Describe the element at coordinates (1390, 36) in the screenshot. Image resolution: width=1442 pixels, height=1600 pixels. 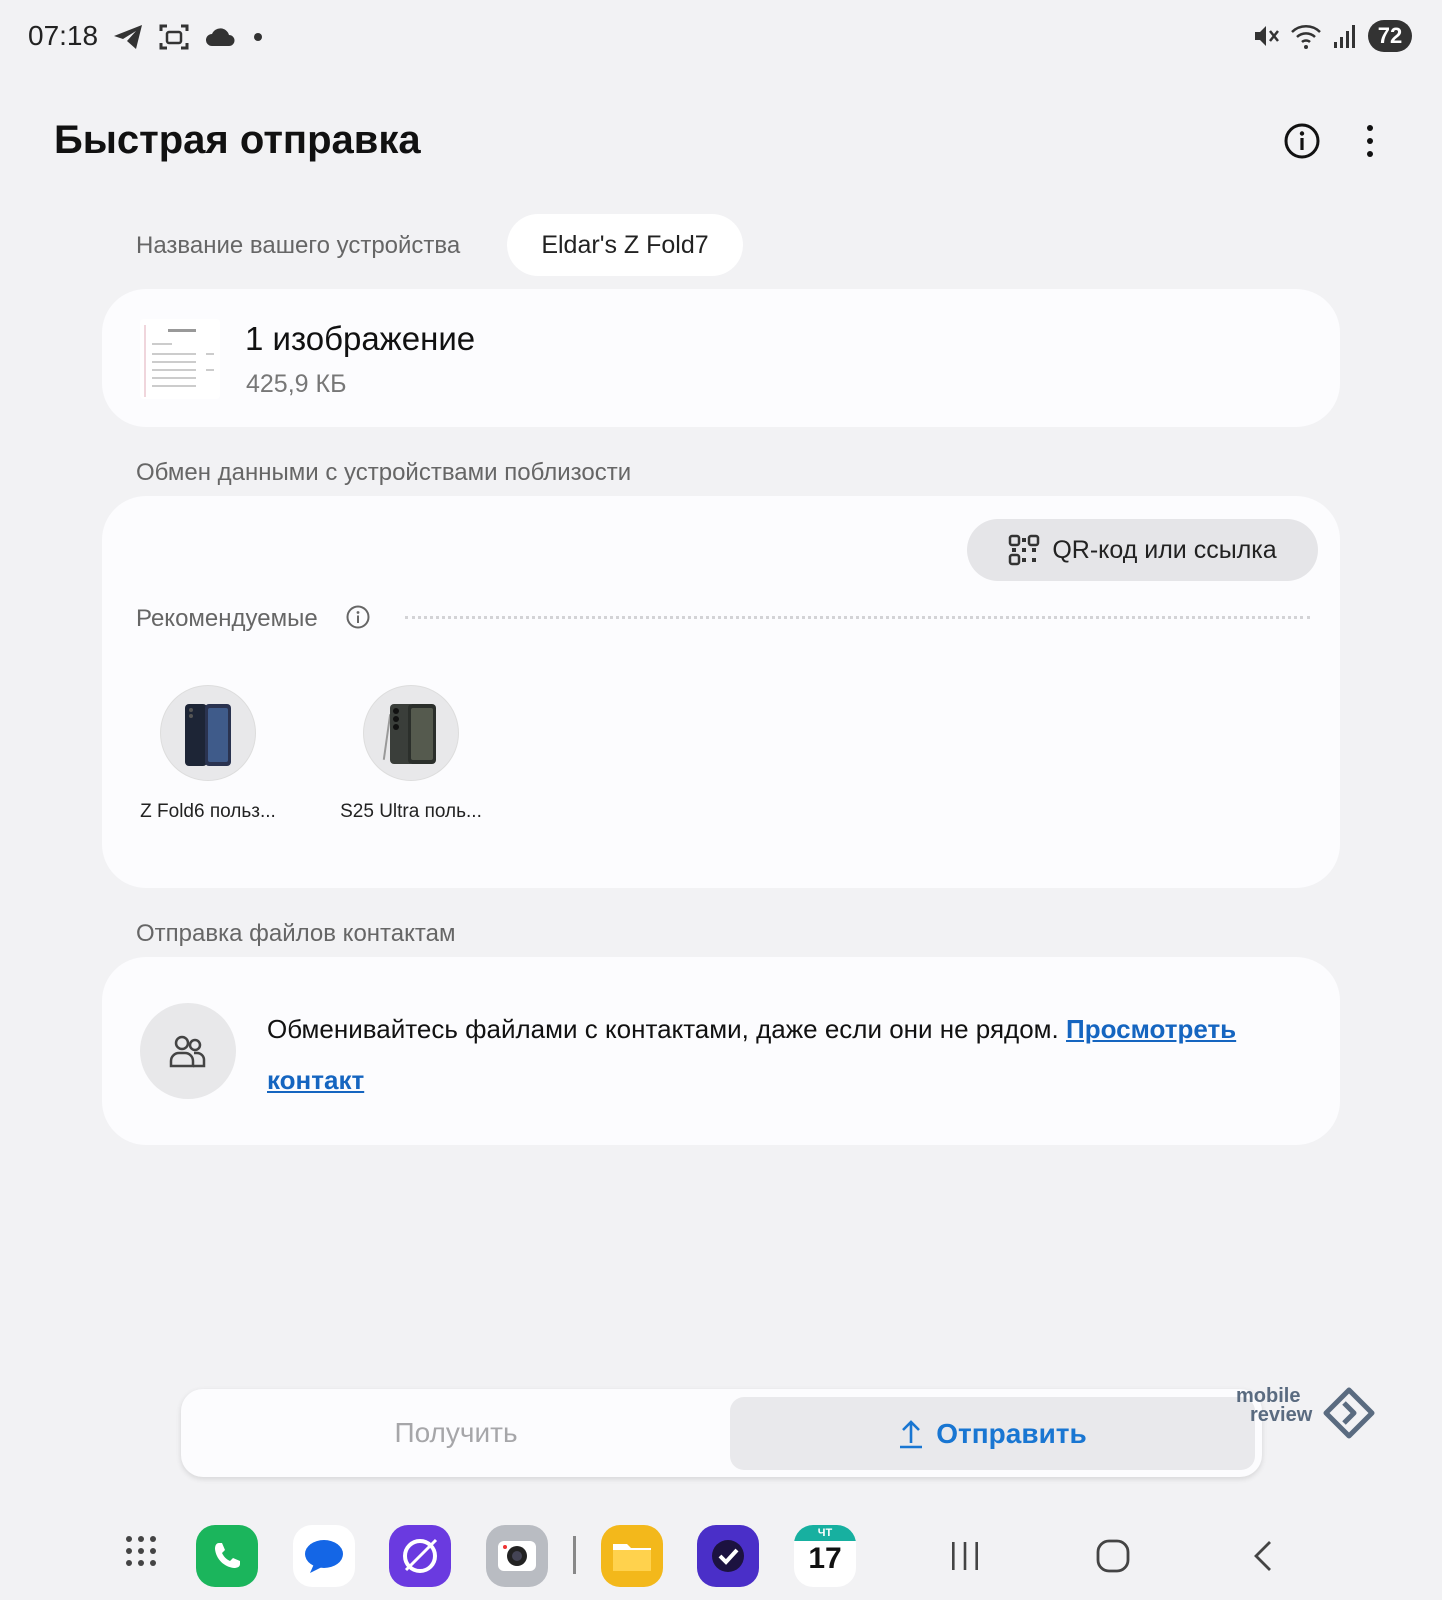
I see `battery-indicator: 72` at that location.